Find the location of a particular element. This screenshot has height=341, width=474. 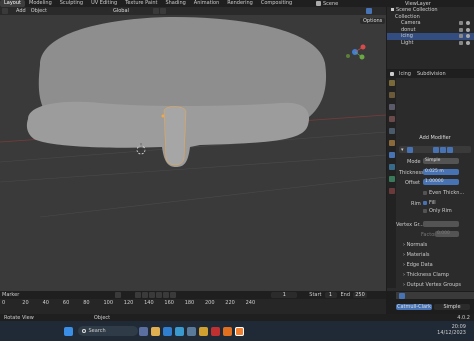

tab-uv-editing: UV Editing is located at coordinates (104, 3).